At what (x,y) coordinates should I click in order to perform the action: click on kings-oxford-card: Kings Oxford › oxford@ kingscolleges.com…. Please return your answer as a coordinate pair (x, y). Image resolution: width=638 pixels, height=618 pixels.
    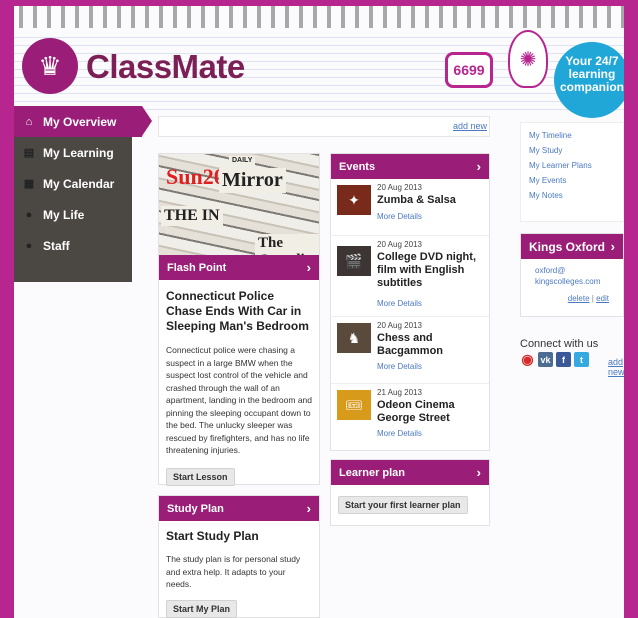
    Looking at the image, I should click on (572, 275).